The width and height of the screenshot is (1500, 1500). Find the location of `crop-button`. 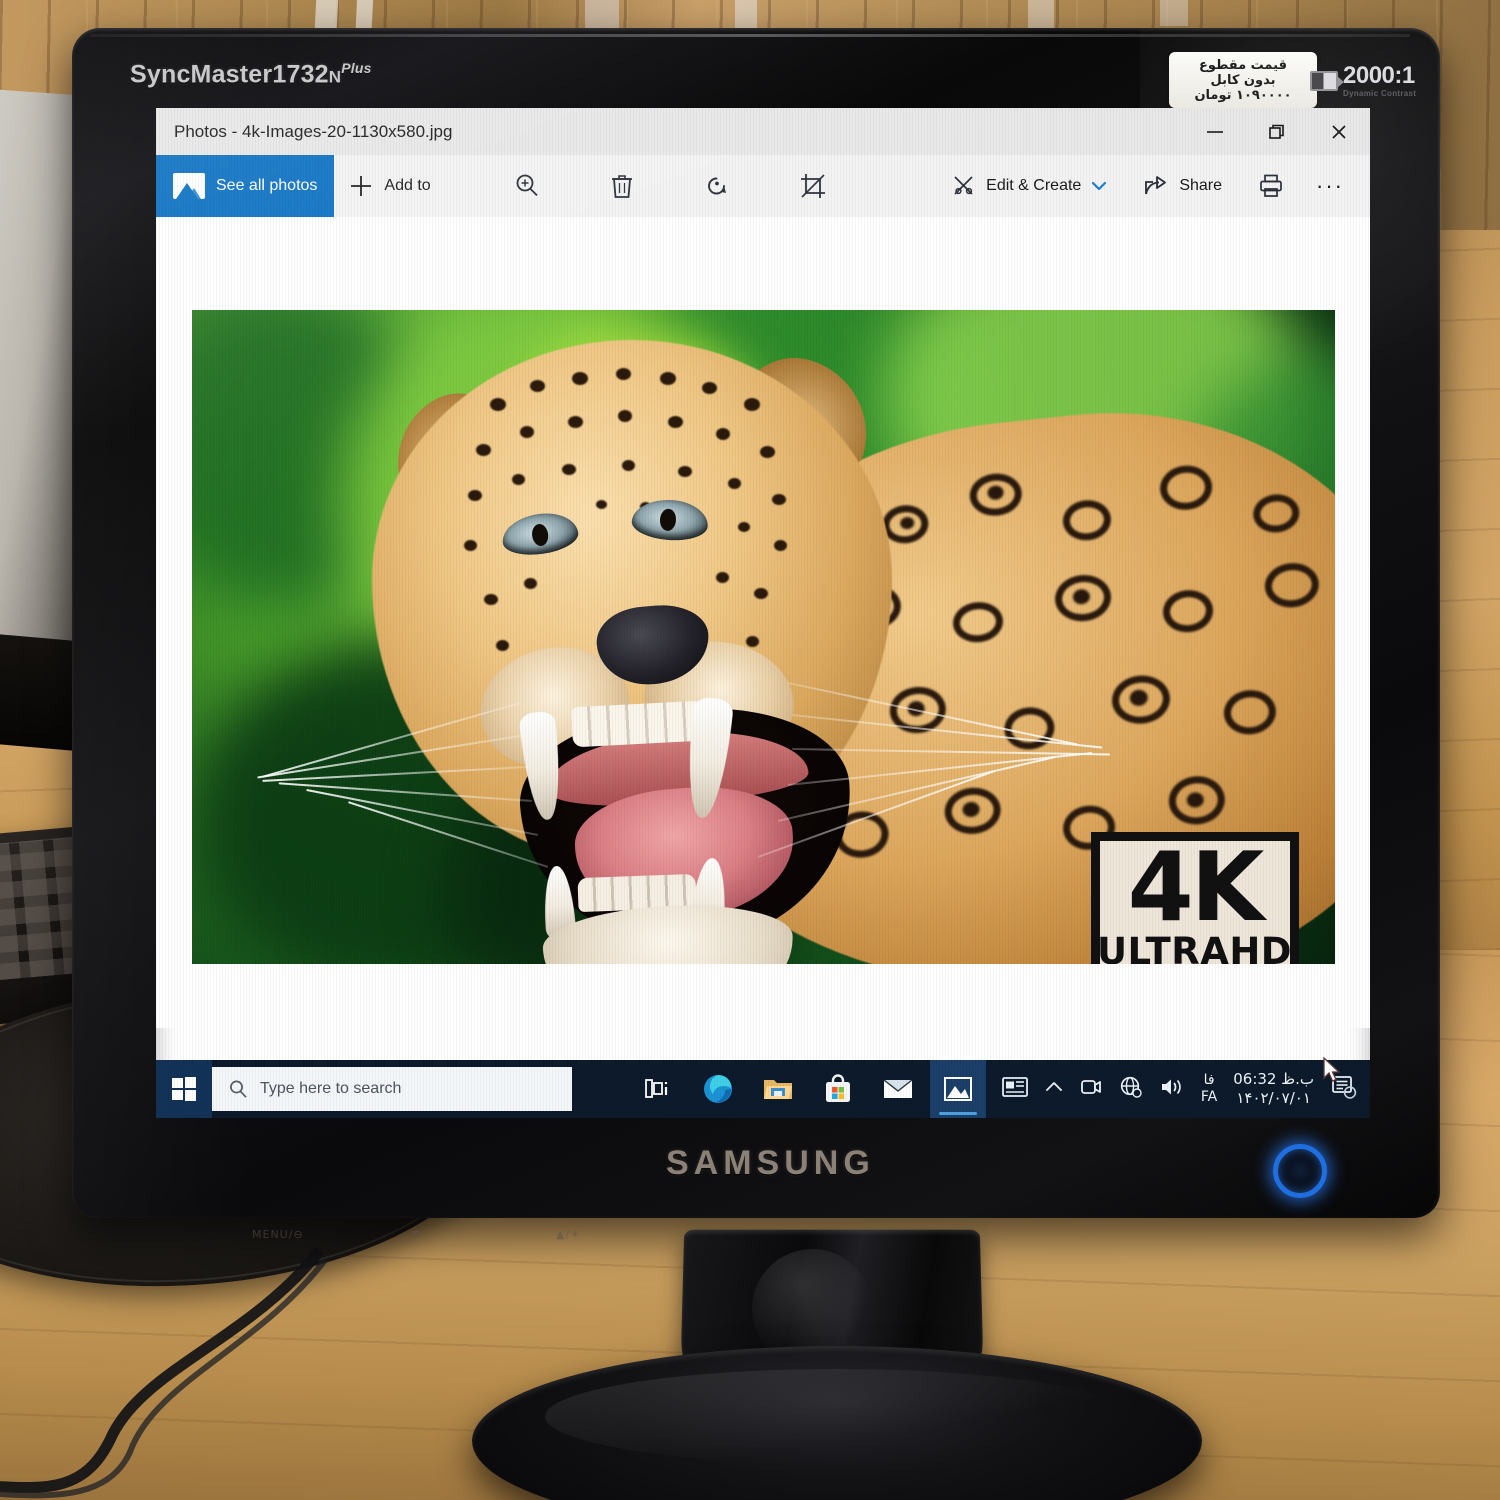

crop-button is located at coordinates (813, 186).